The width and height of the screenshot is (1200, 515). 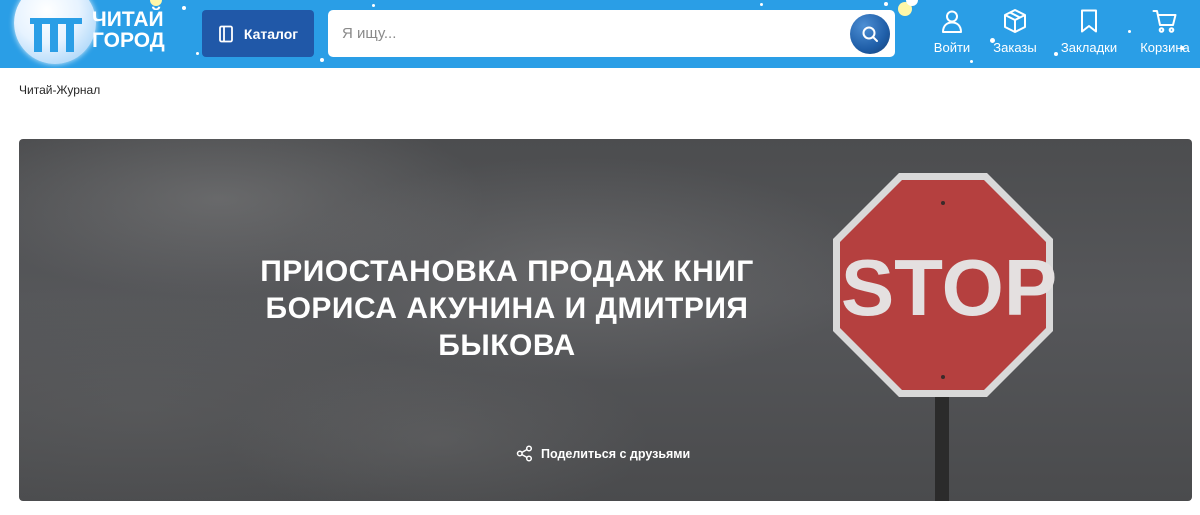 I want to click on share-button: Поделиться с друзьями, so click(x=603, y=453).